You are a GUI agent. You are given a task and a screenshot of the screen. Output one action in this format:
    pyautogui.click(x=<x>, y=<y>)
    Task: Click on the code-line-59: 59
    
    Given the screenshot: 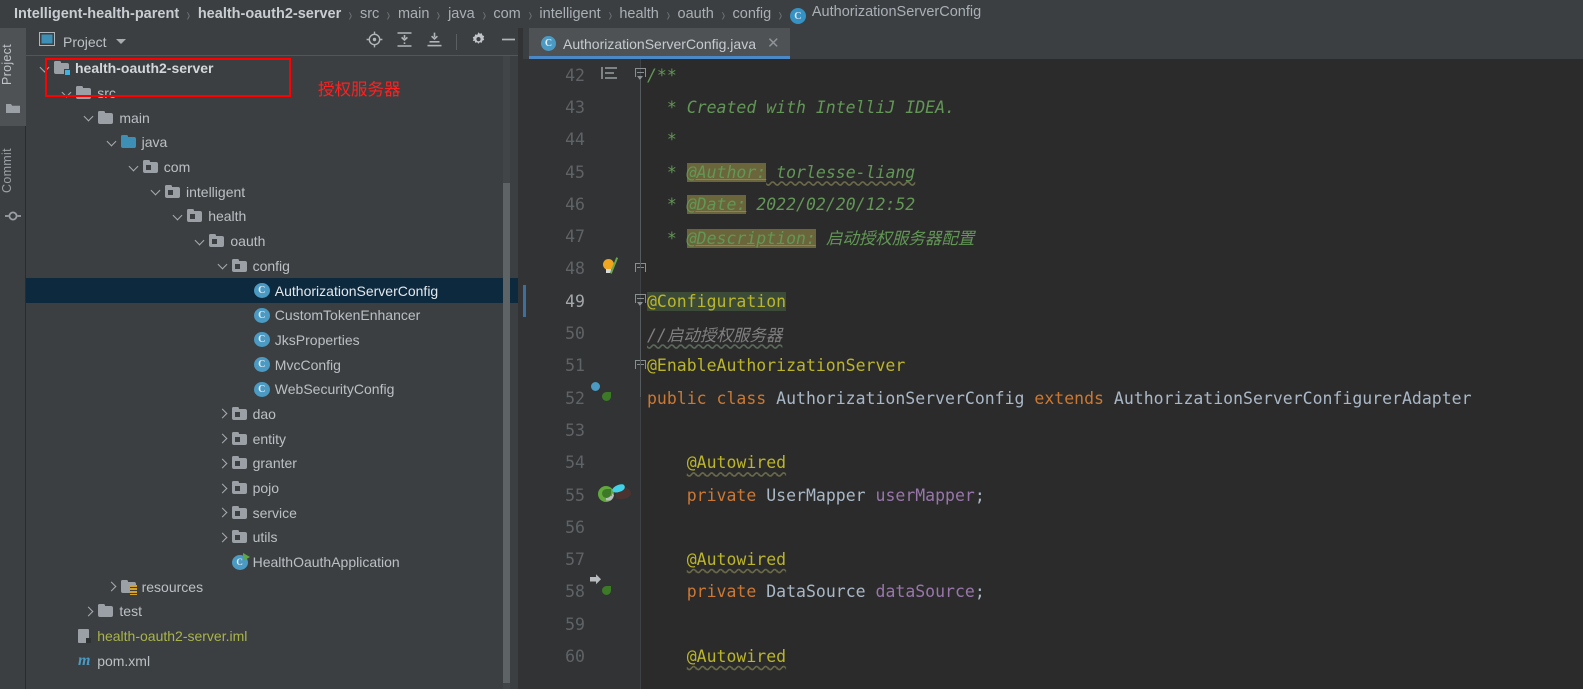 What is the action you would take?
    pyautogui.click(x=1053, y=624)
    